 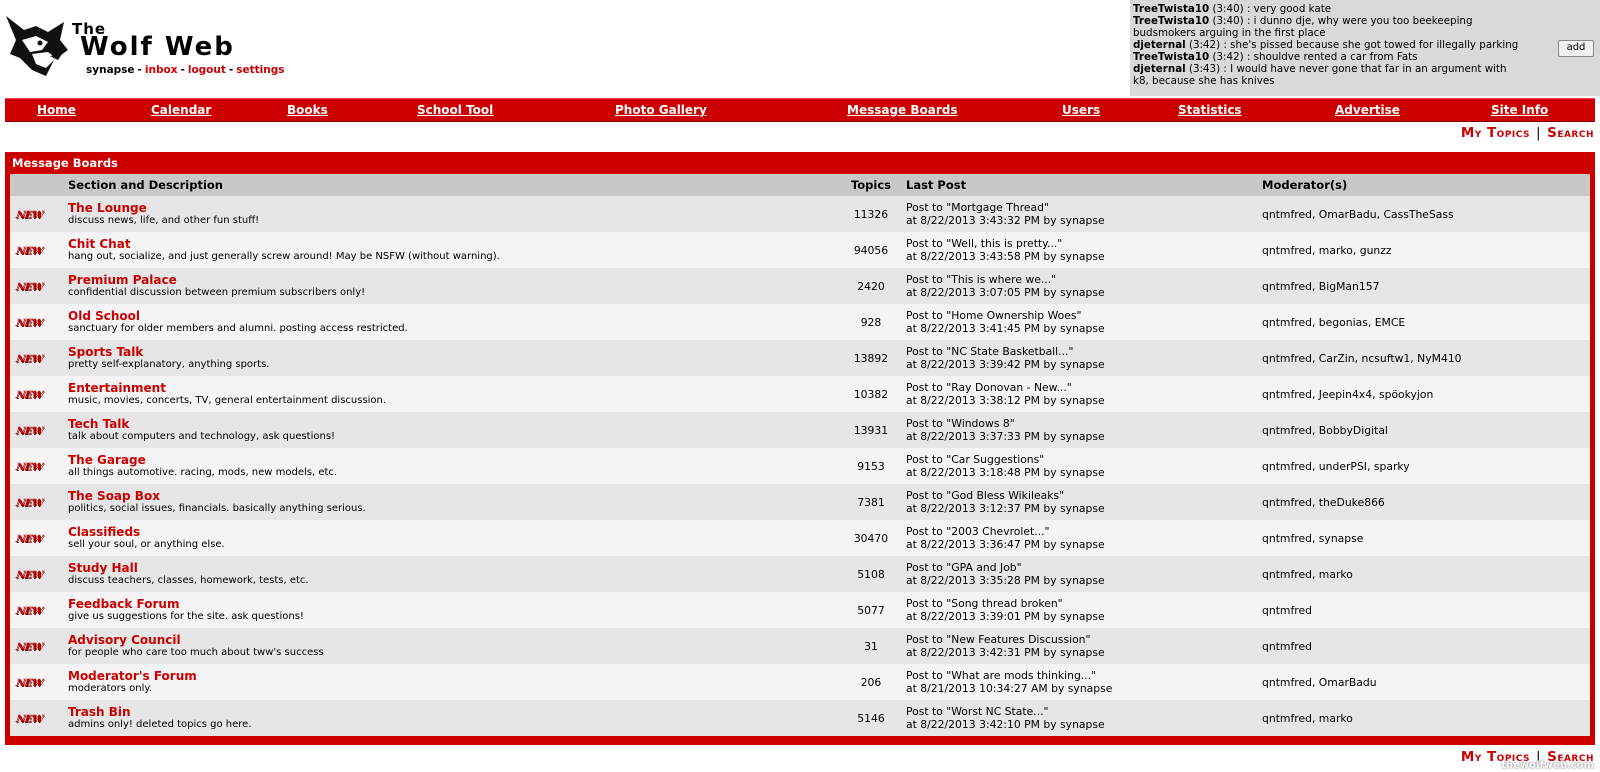 What do you see at coordinates (1084, 243) in the screenshot?
I see `last-post-link: Post to "Well, this is pretty..."` at bounding box center [1084, 243].